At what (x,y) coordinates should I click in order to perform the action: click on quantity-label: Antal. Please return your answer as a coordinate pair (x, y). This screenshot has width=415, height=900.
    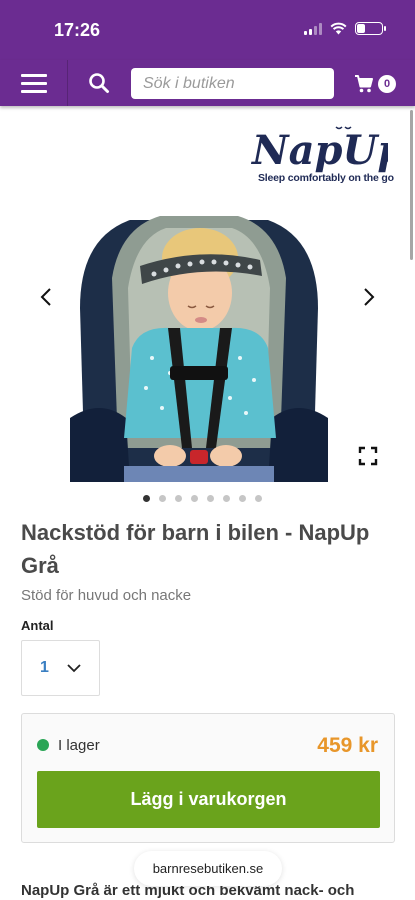
    Looking at the image, I should click on (37, 625).